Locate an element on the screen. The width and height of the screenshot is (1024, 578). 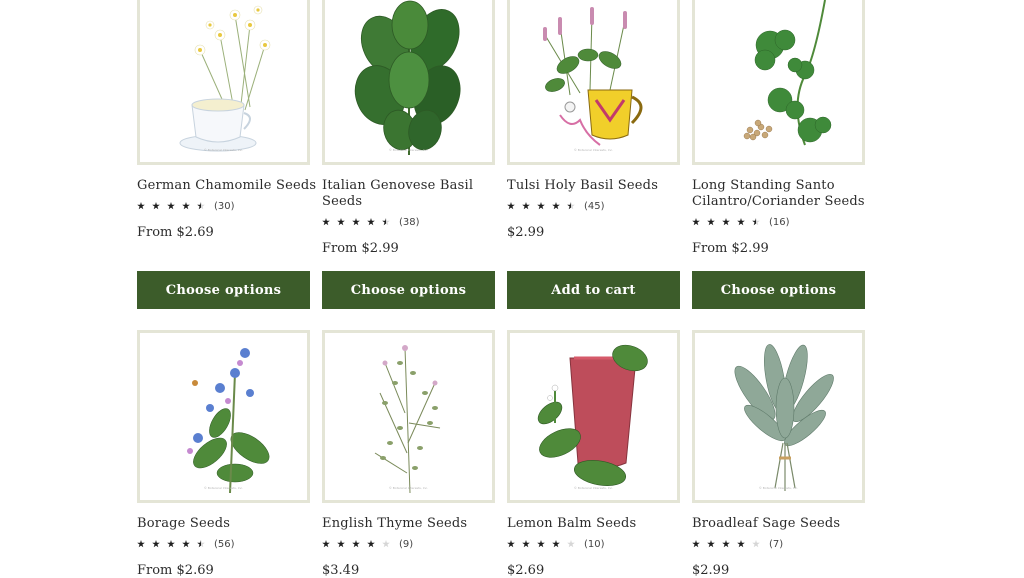
holy-basil-mug-illustration is located at coordinates (593, 76).